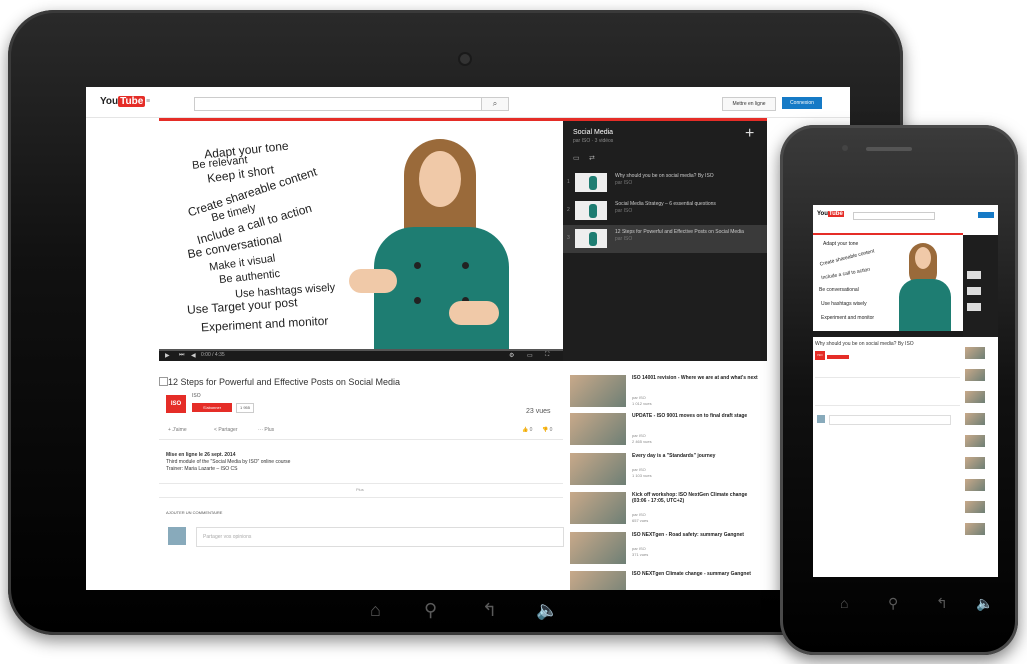  I want to click on presenter-body, so click(441, 292).